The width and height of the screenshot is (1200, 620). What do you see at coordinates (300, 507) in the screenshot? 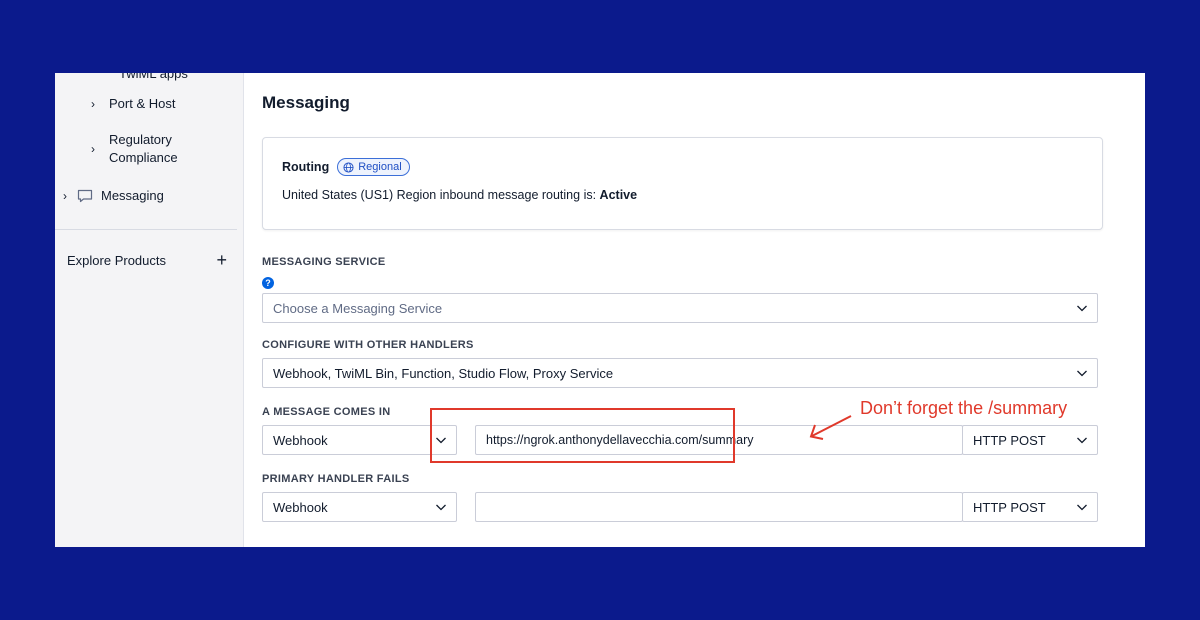
I see `primary-handler-fails-type: Webhook` at bounding box center [300, 507].